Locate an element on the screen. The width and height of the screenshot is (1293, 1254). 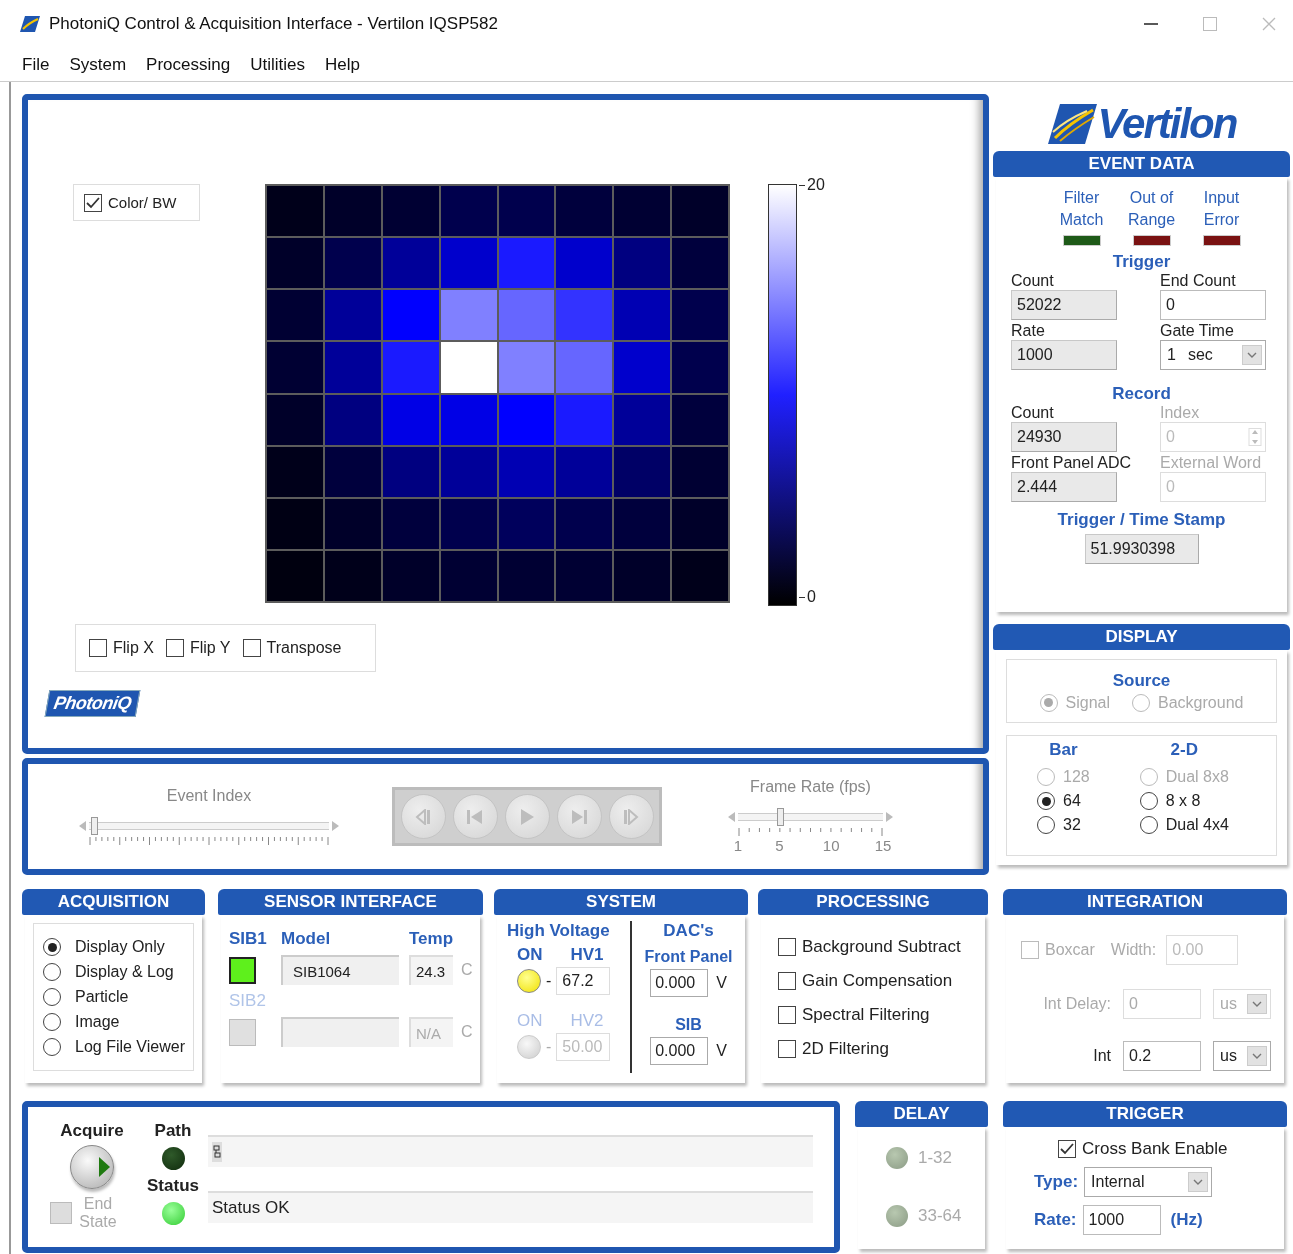
menu-item: Processing is located at coordinates (188, 64).